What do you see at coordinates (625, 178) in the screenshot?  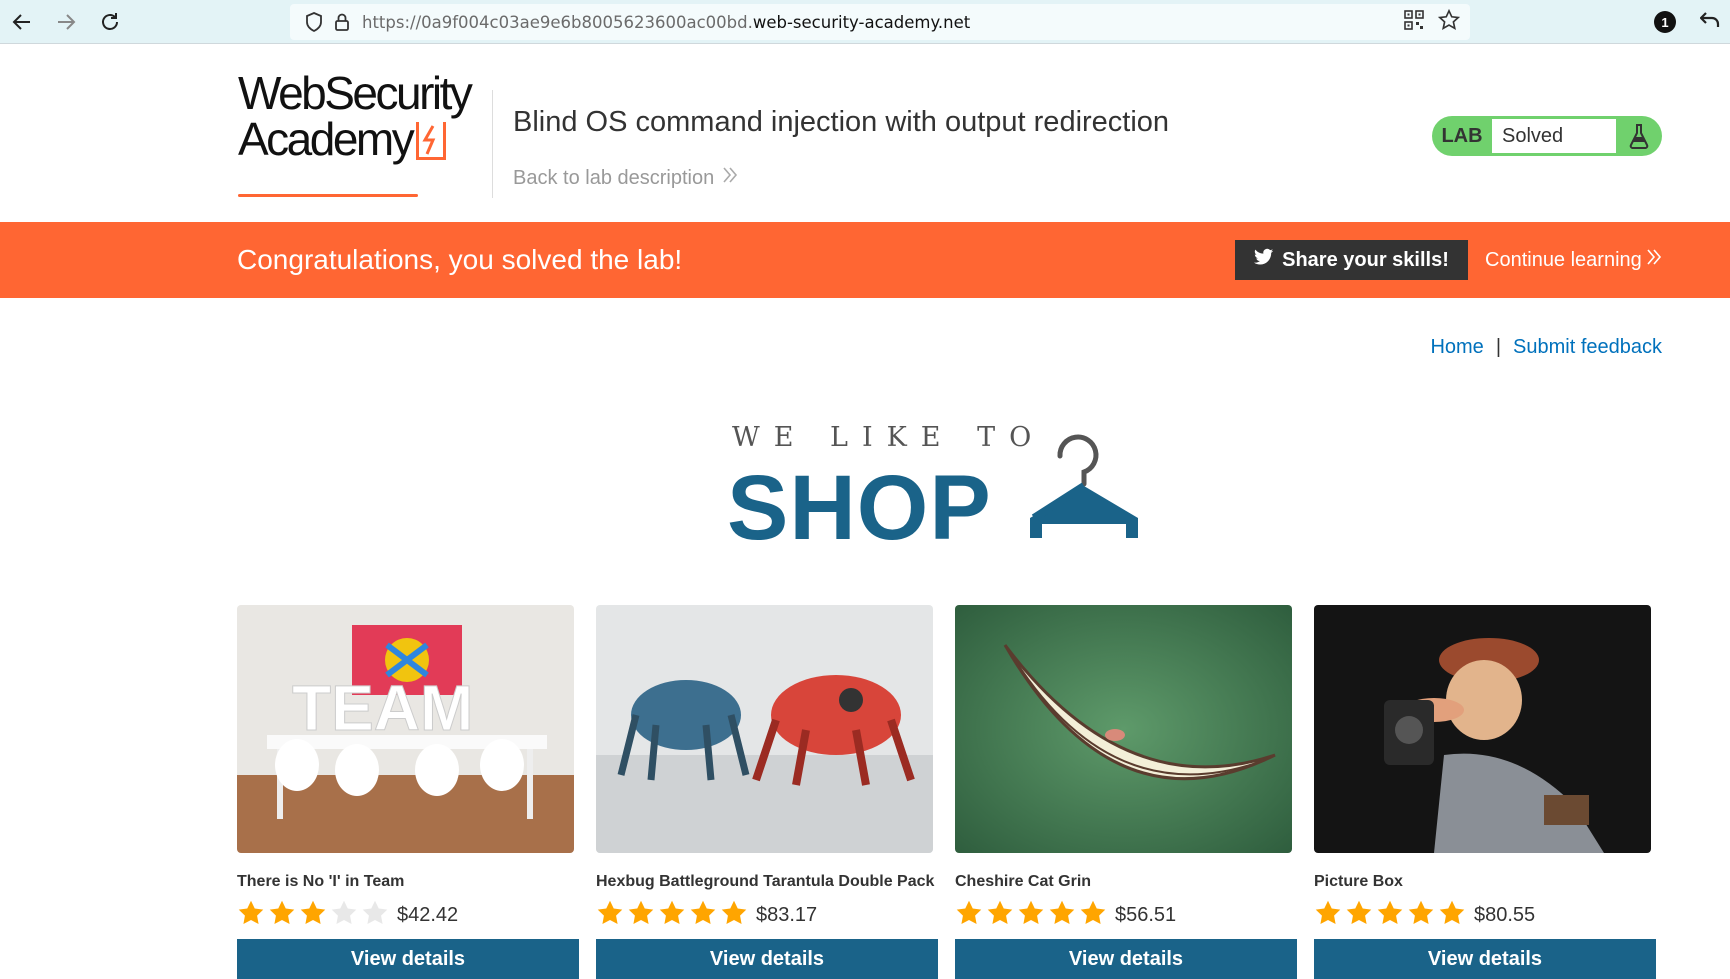 I see `back-to-lab-link: Back to lab description` at bounding box center [625, 178].